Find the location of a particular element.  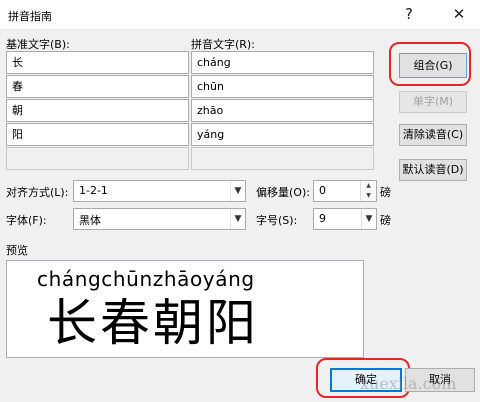

offset-label: 偏移量(O): is located at coordinates (283, 192).